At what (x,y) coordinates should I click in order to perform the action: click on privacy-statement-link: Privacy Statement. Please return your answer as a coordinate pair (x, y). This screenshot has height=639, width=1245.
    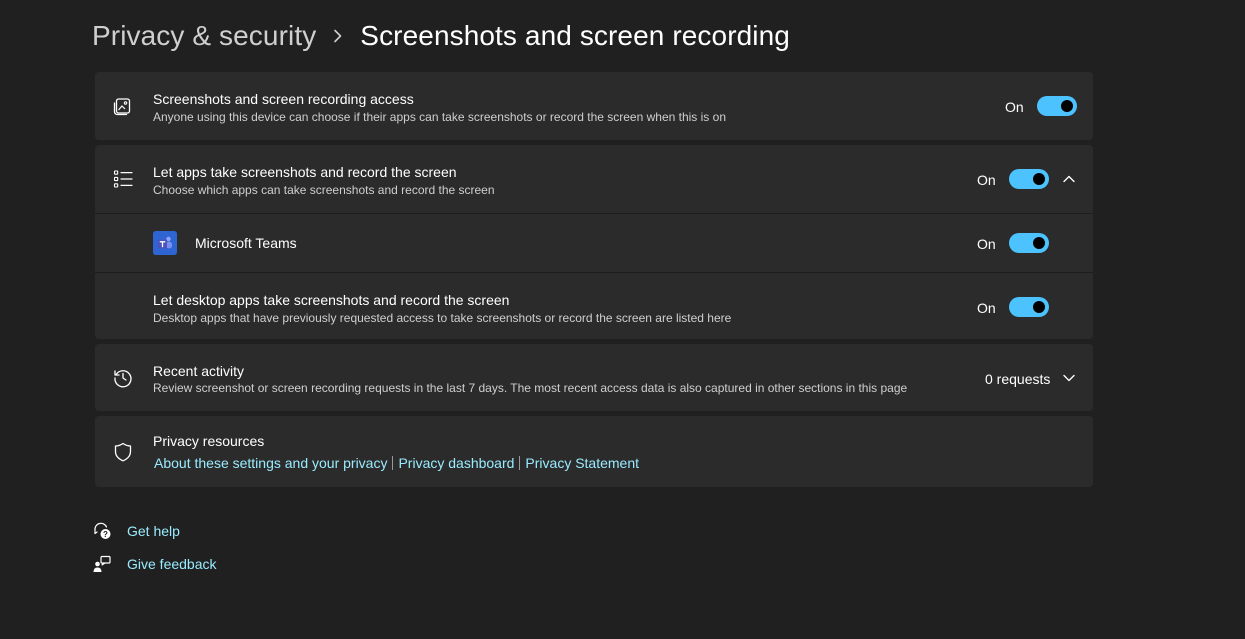
    Looking at the image, I should click on (582, 463).